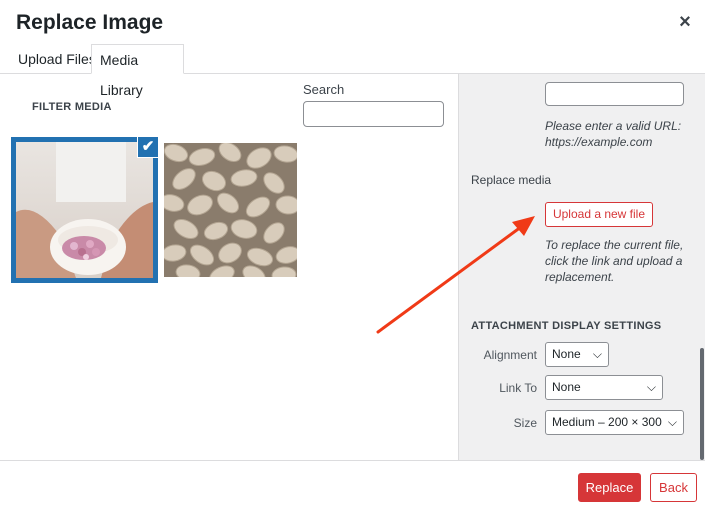 The image size is (705, 510). What do you see at coordinates (614, 94) in the screenshot?
I see `url-input` at bounding box center [614, 94].